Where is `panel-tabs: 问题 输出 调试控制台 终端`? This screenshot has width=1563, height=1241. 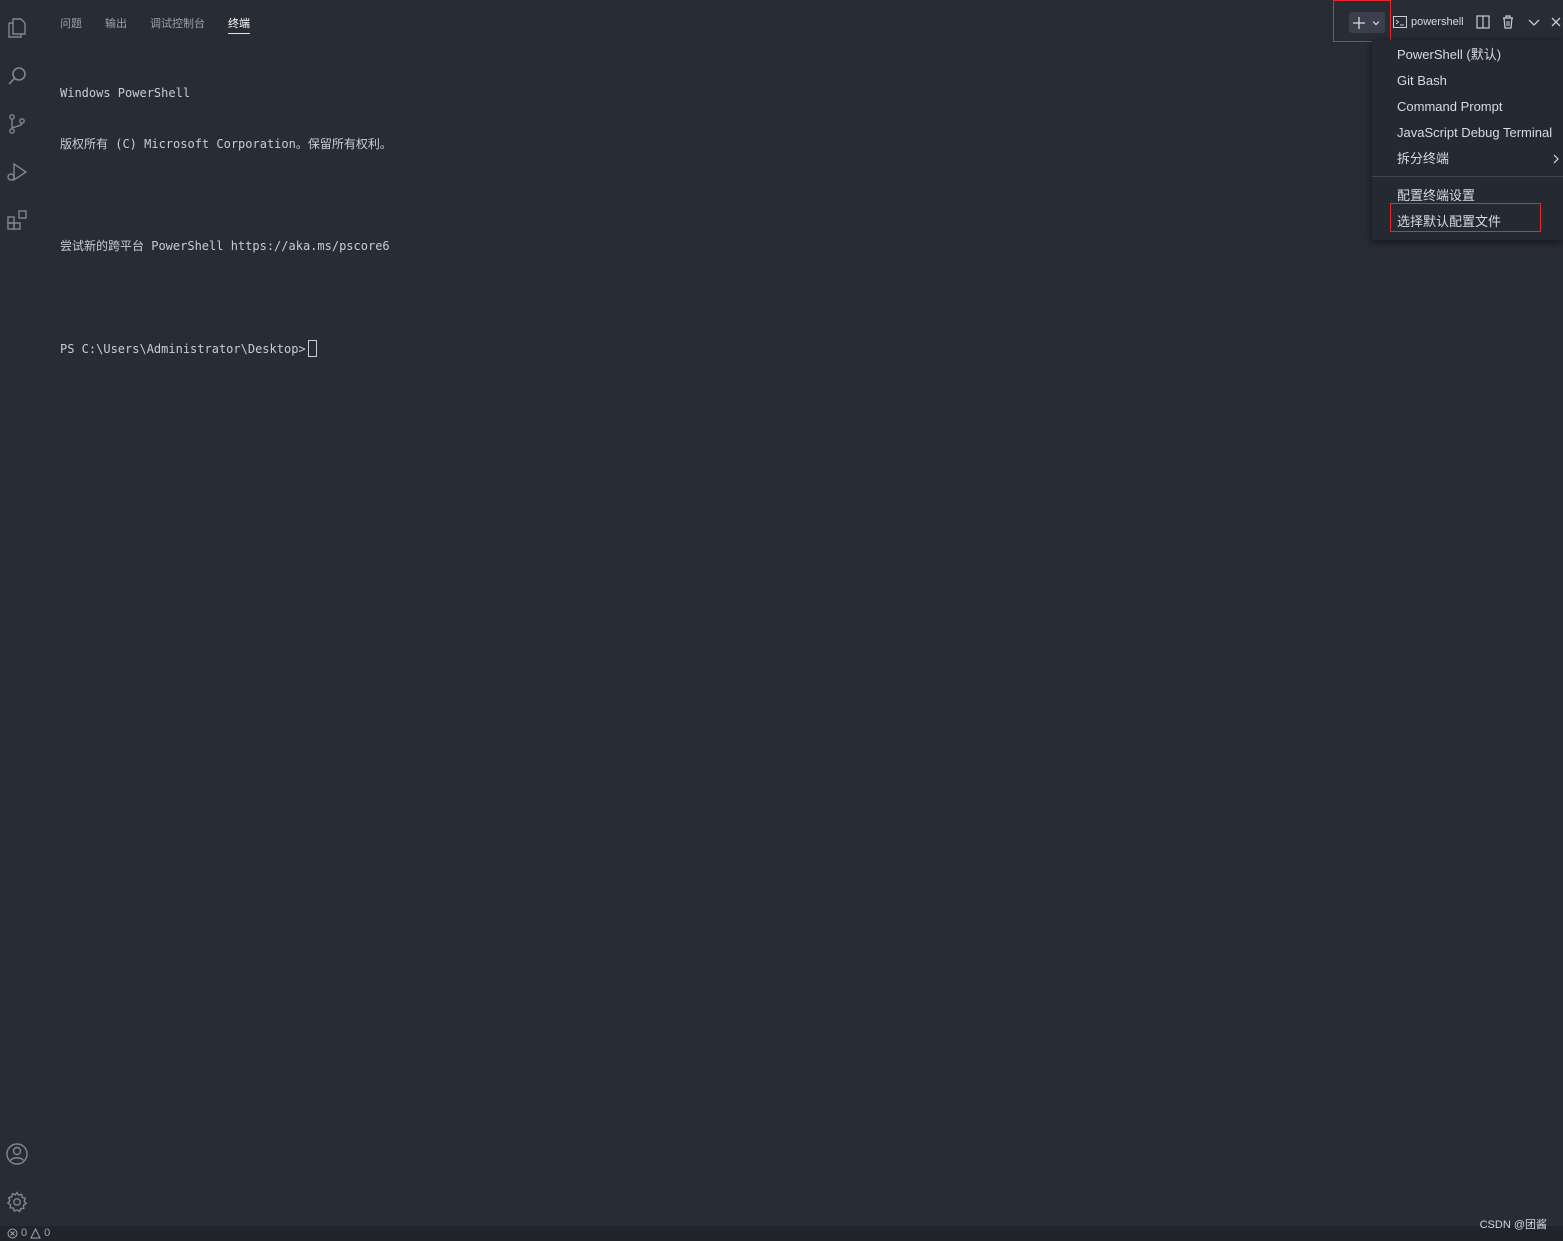 panel-tabs: 问题 输出 调试控制台 终端 is located at coordinates (166, 24).